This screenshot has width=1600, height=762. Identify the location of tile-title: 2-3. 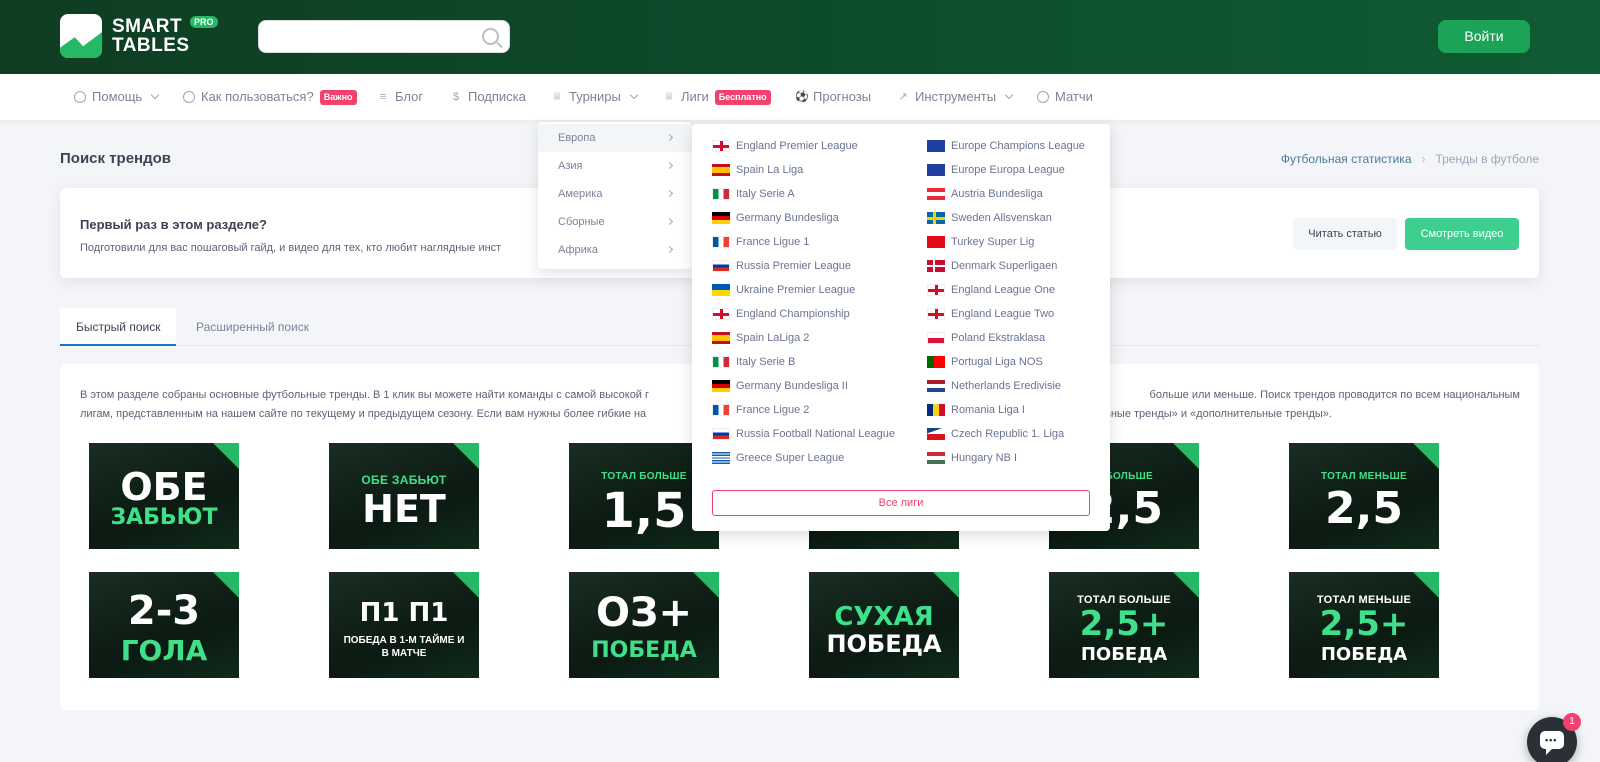
(164, 611).